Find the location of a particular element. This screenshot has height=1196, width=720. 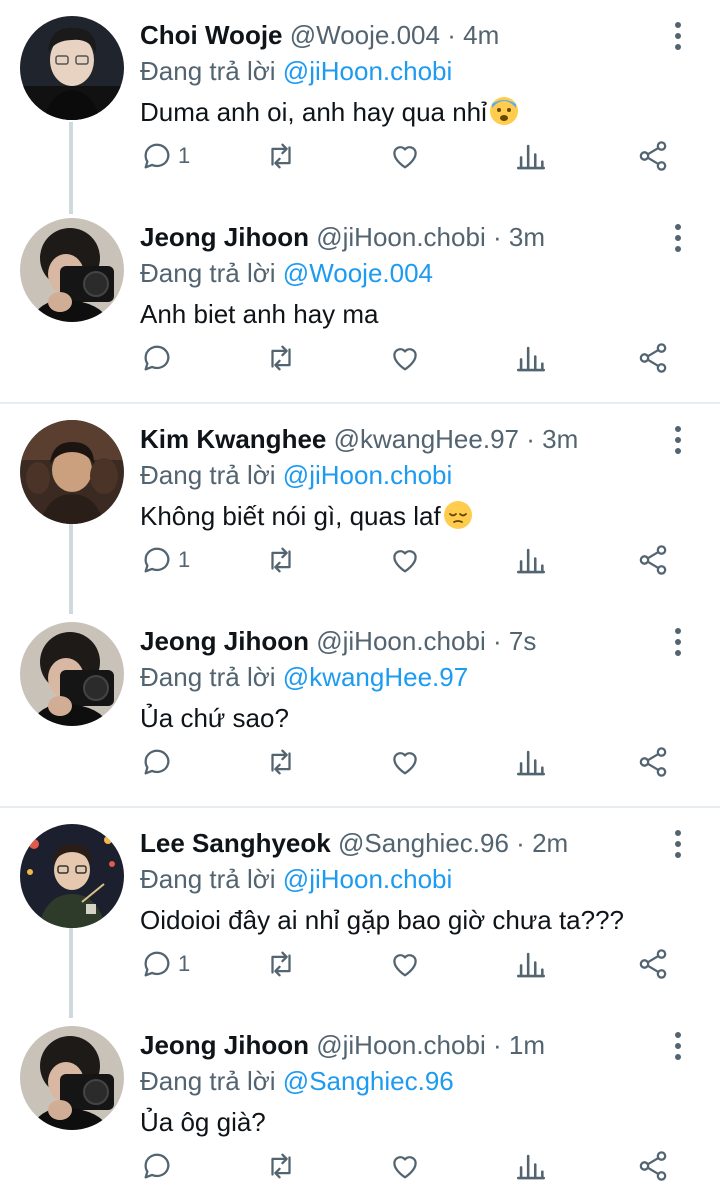

tweet-header: Choi Wooje @Wooje.004 · 4m is located at coordinates (400, 36).